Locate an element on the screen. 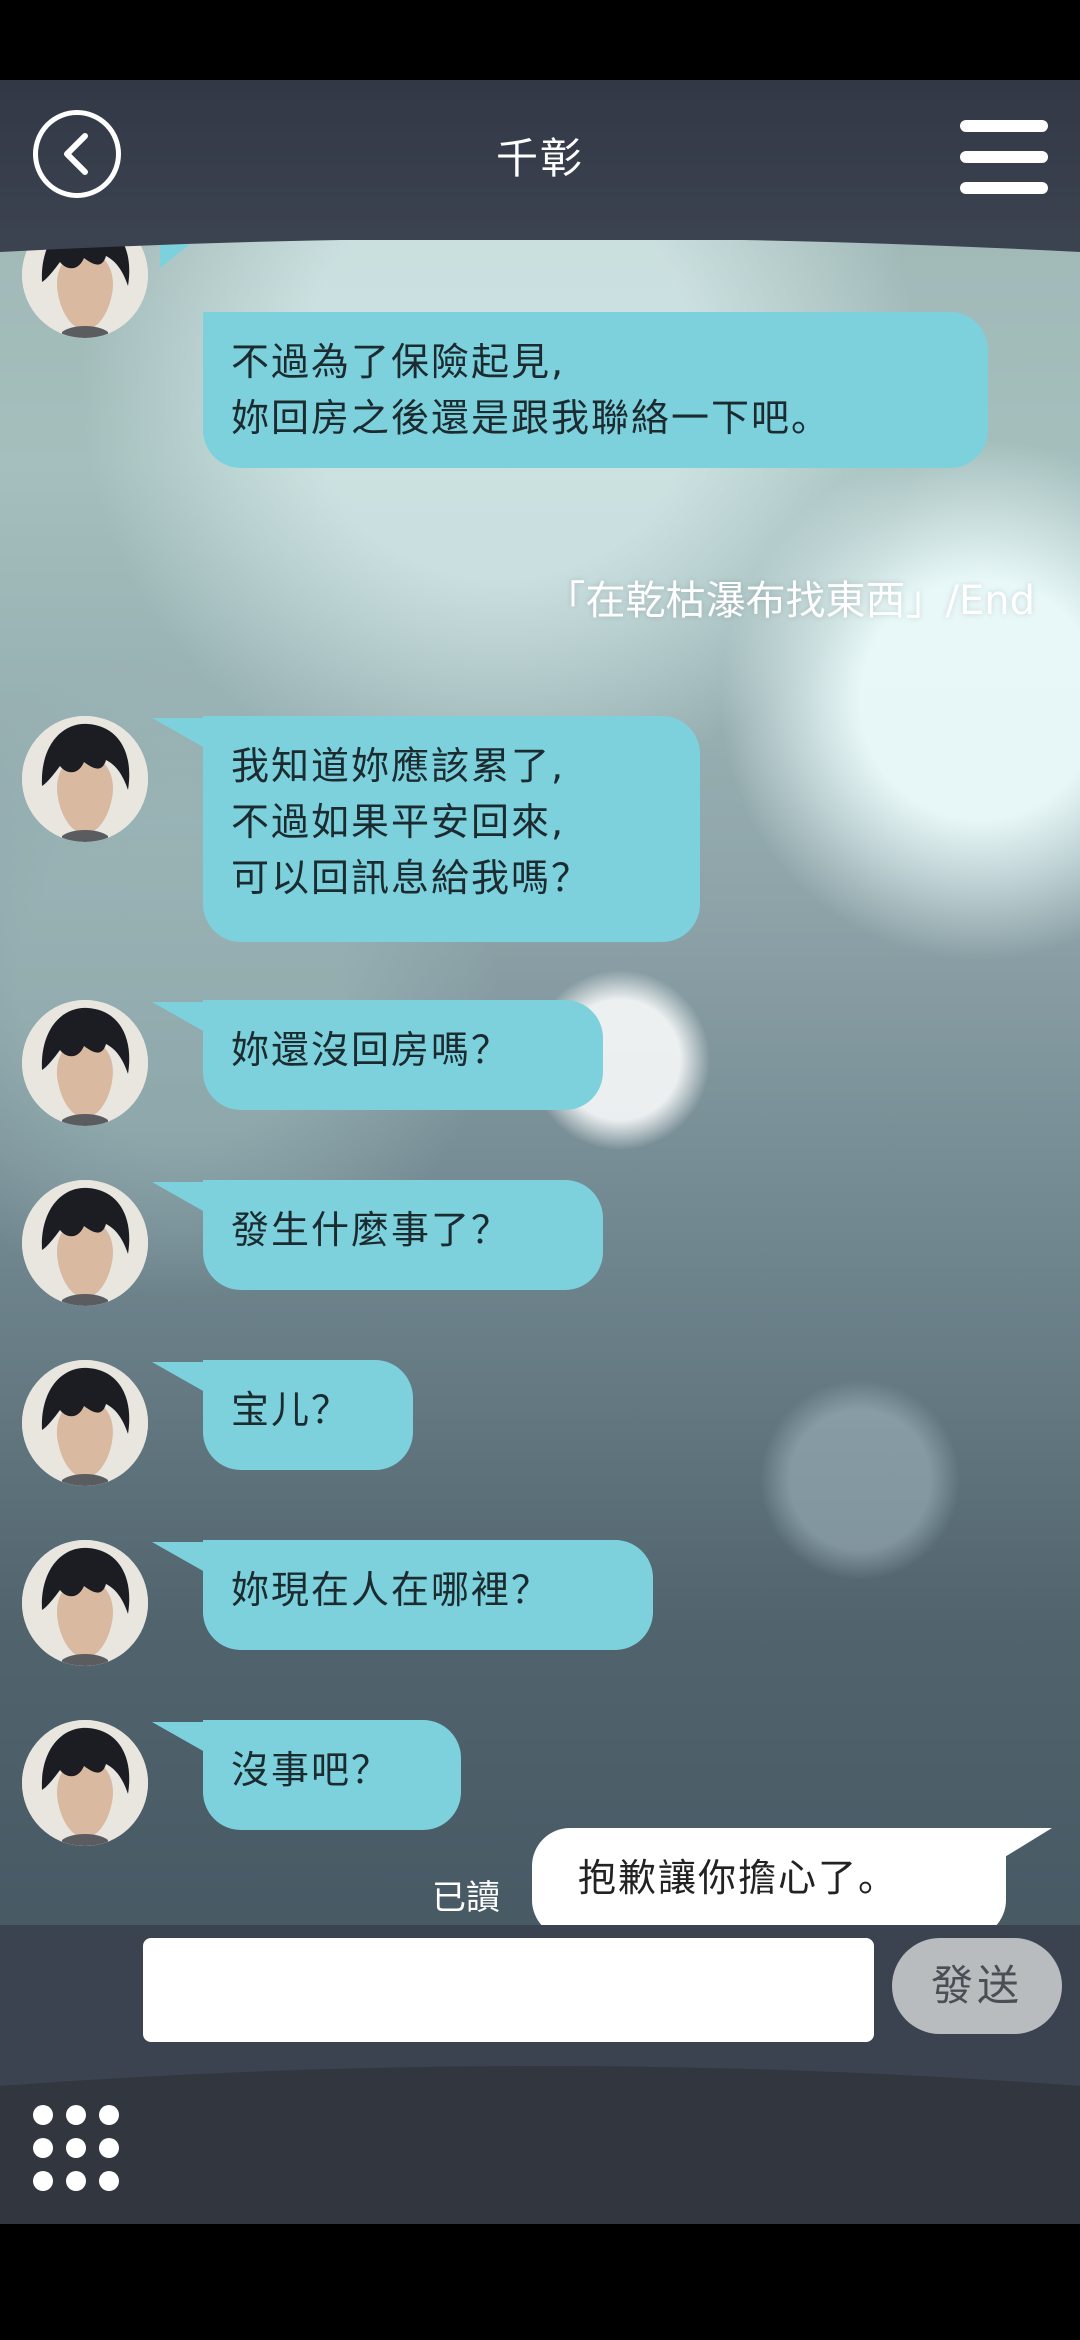 This screenshot has width=1080, height=2340. bottom-curve is located at coordinates (540, 2145).